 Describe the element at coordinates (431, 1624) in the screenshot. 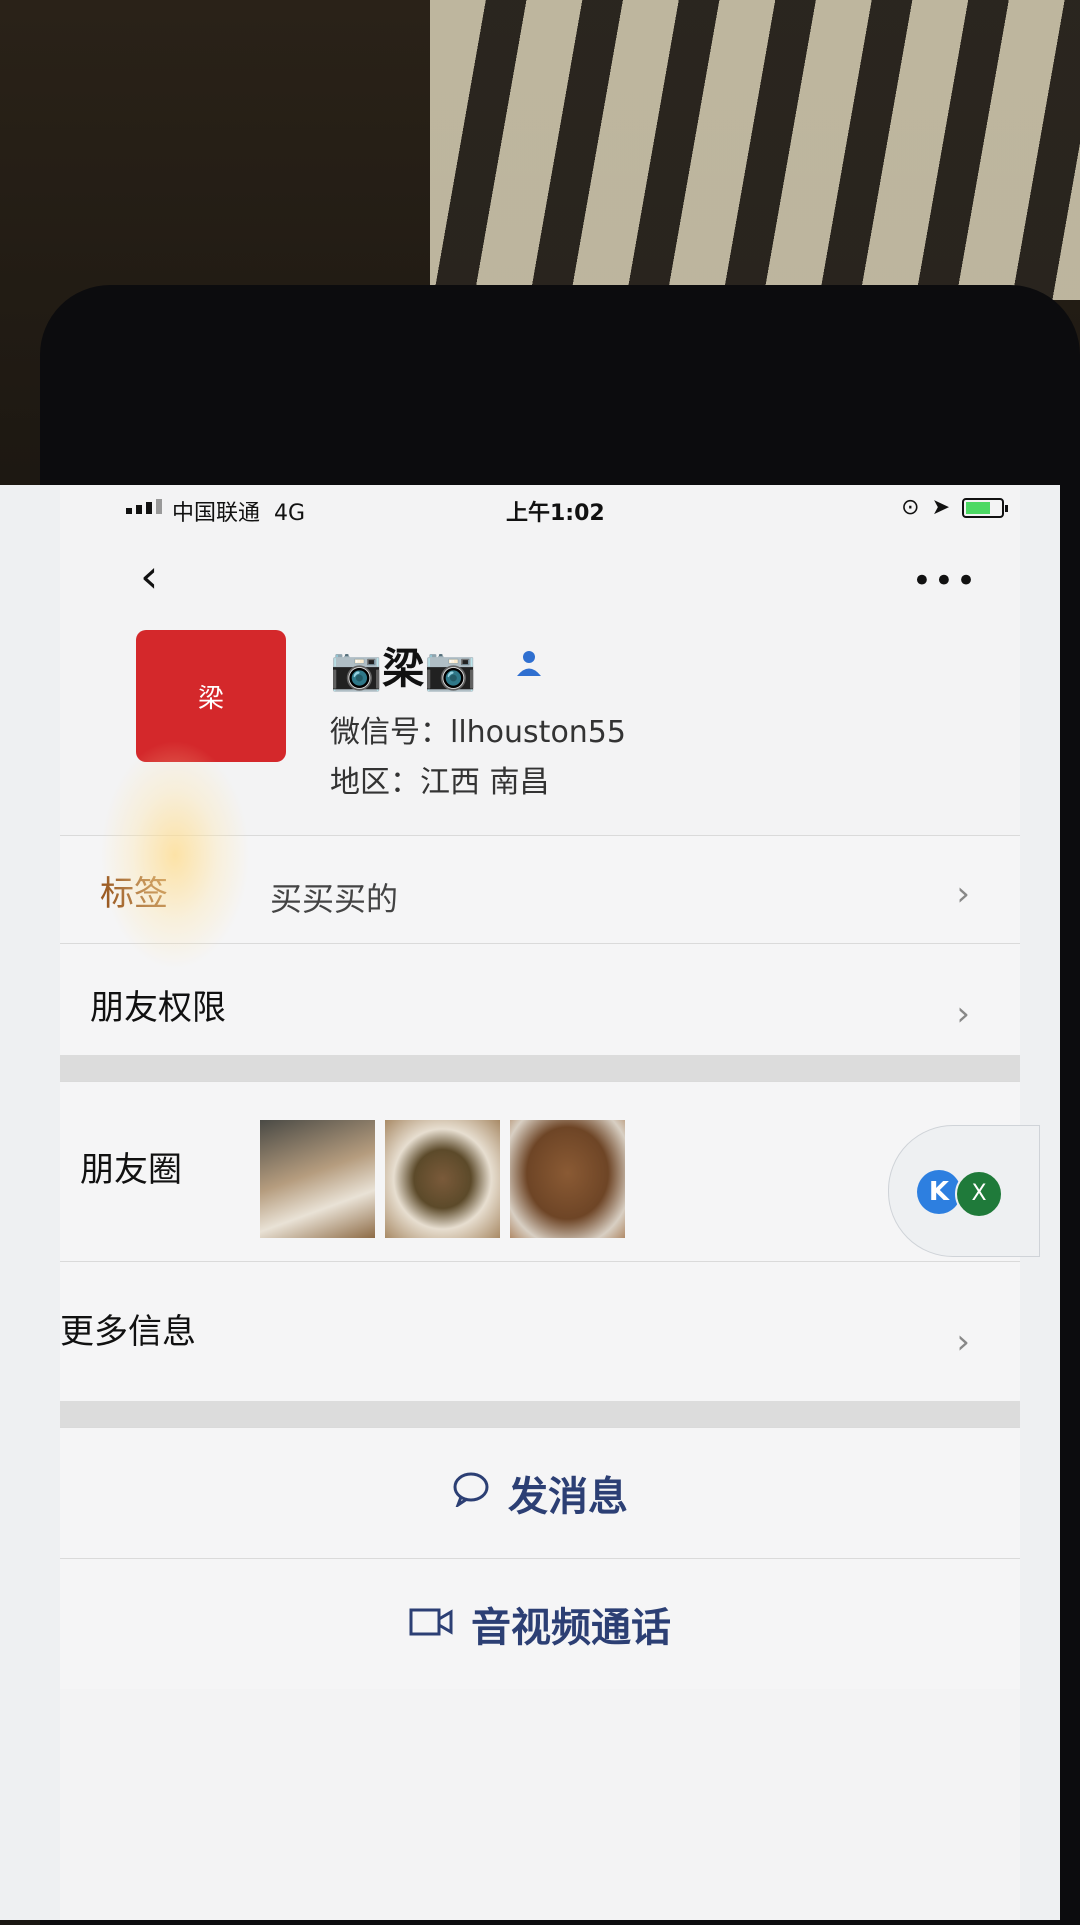

I see `video-camera-icon` at that location.